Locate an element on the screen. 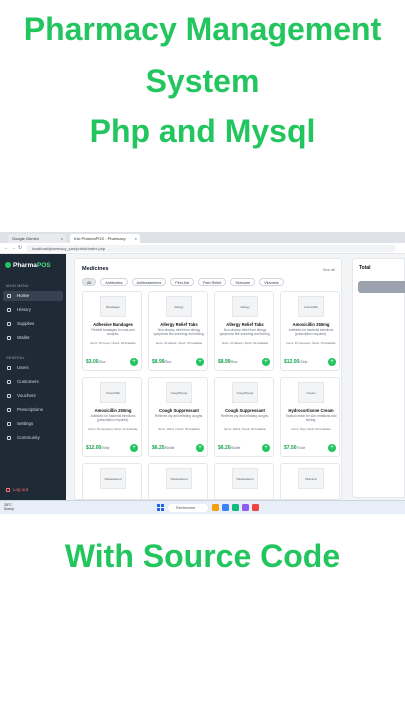 The height and width of the screenshot is (720, 405). medicine-card: VitaminC is located at coordinates (310, 481).